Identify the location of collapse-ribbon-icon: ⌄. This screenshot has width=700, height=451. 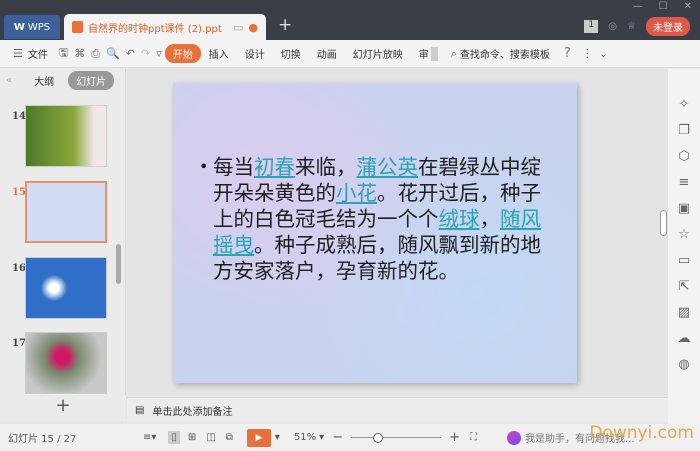
(603, 53).